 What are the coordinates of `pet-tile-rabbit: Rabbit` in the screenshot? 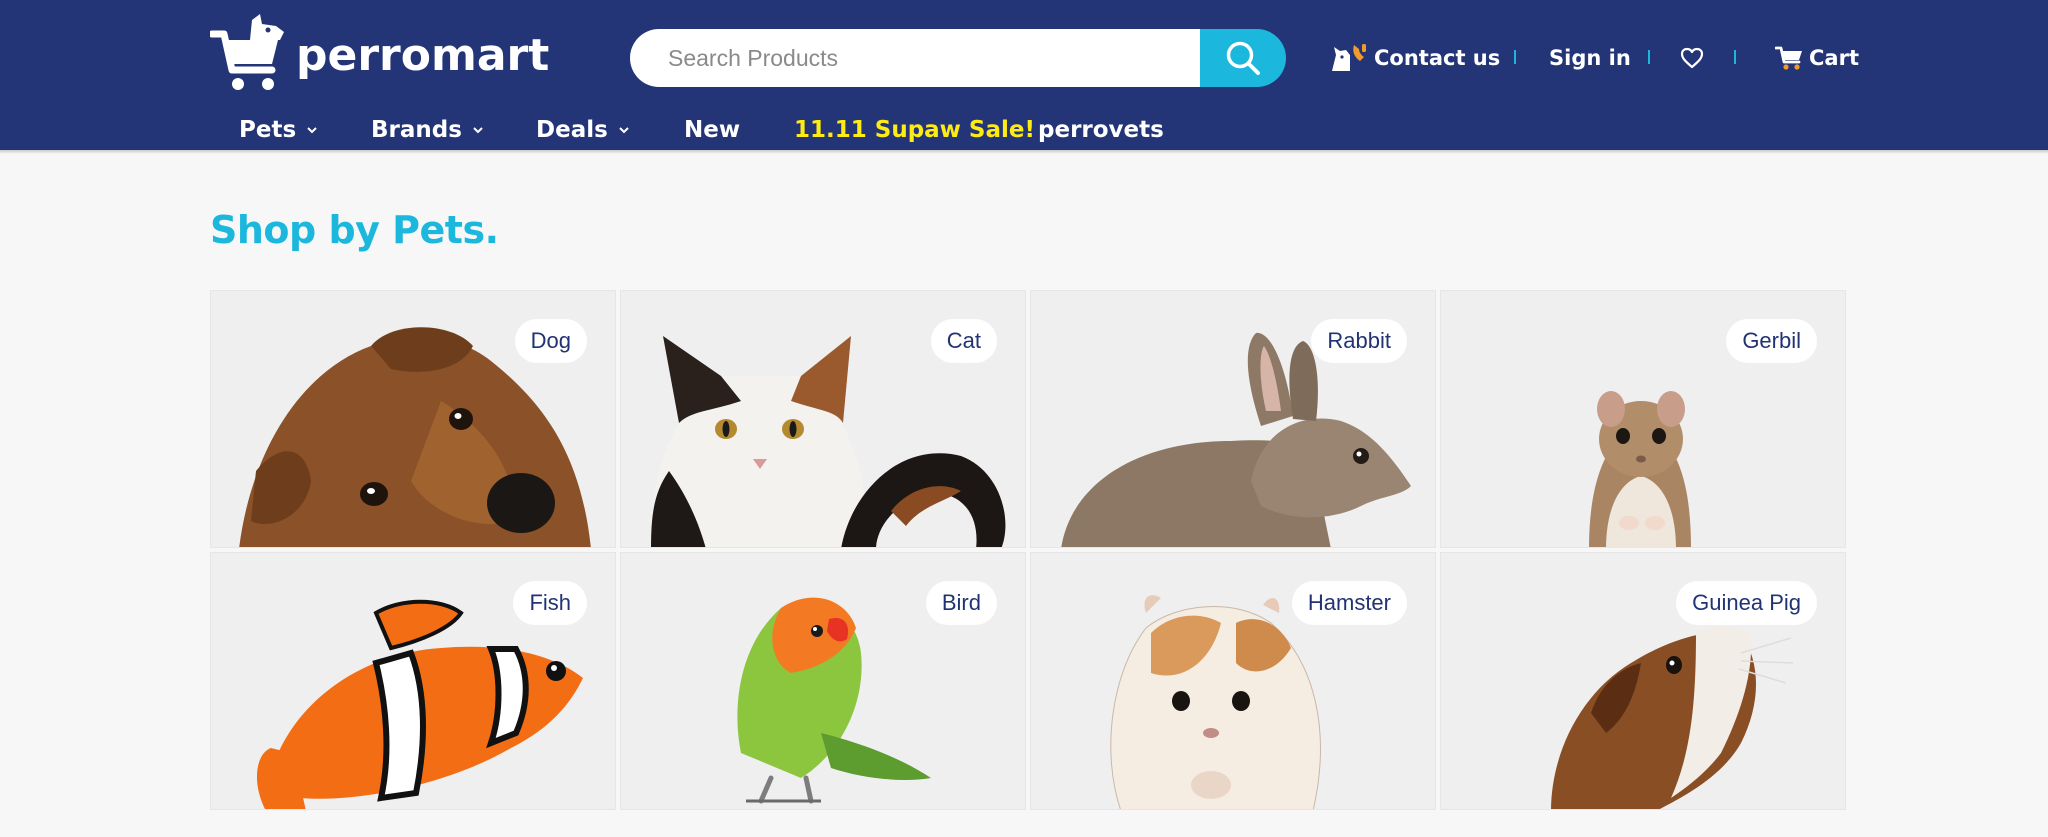 It's located at (1233, 419).